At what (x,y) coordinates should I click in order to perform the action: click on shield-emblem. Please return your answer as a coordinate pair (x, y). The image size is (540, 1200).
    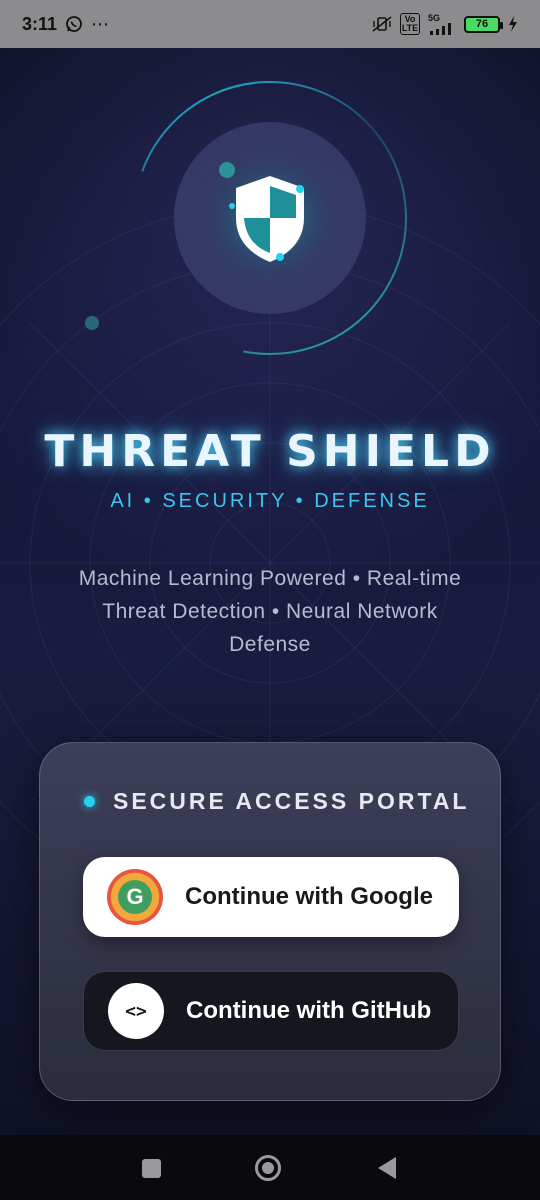
    Looking at the image, I should click on (246, 218).